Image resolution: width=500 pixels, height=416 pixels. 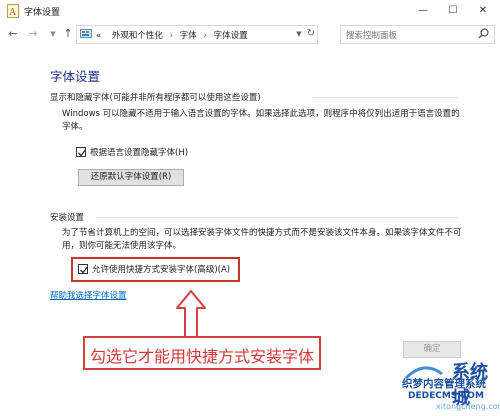 I want to click on watermark-line1: 织梦内容管理系统, so click(x=444, y=384).